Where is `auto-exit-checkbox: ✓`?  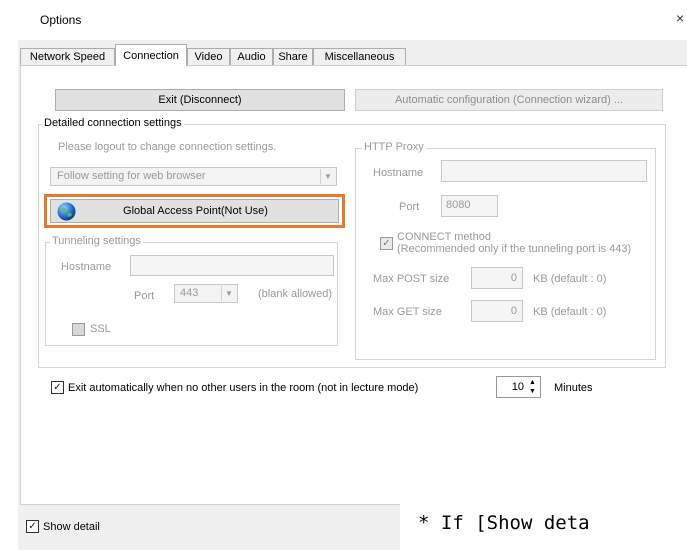 auto-exit-checkbox: ✓ is located at coordinates (57, 387).